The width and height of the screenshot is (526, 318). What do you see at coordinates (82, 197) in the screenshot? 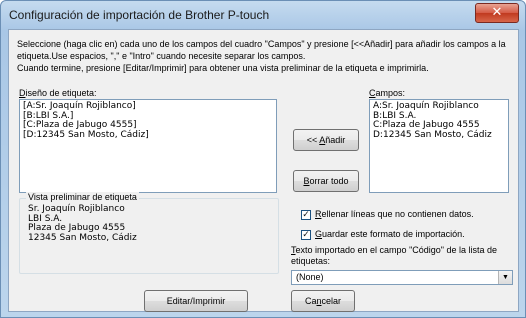
I see `preview-group-title: Vista preliminar de etiqueta` at bounding box center [82, 197].